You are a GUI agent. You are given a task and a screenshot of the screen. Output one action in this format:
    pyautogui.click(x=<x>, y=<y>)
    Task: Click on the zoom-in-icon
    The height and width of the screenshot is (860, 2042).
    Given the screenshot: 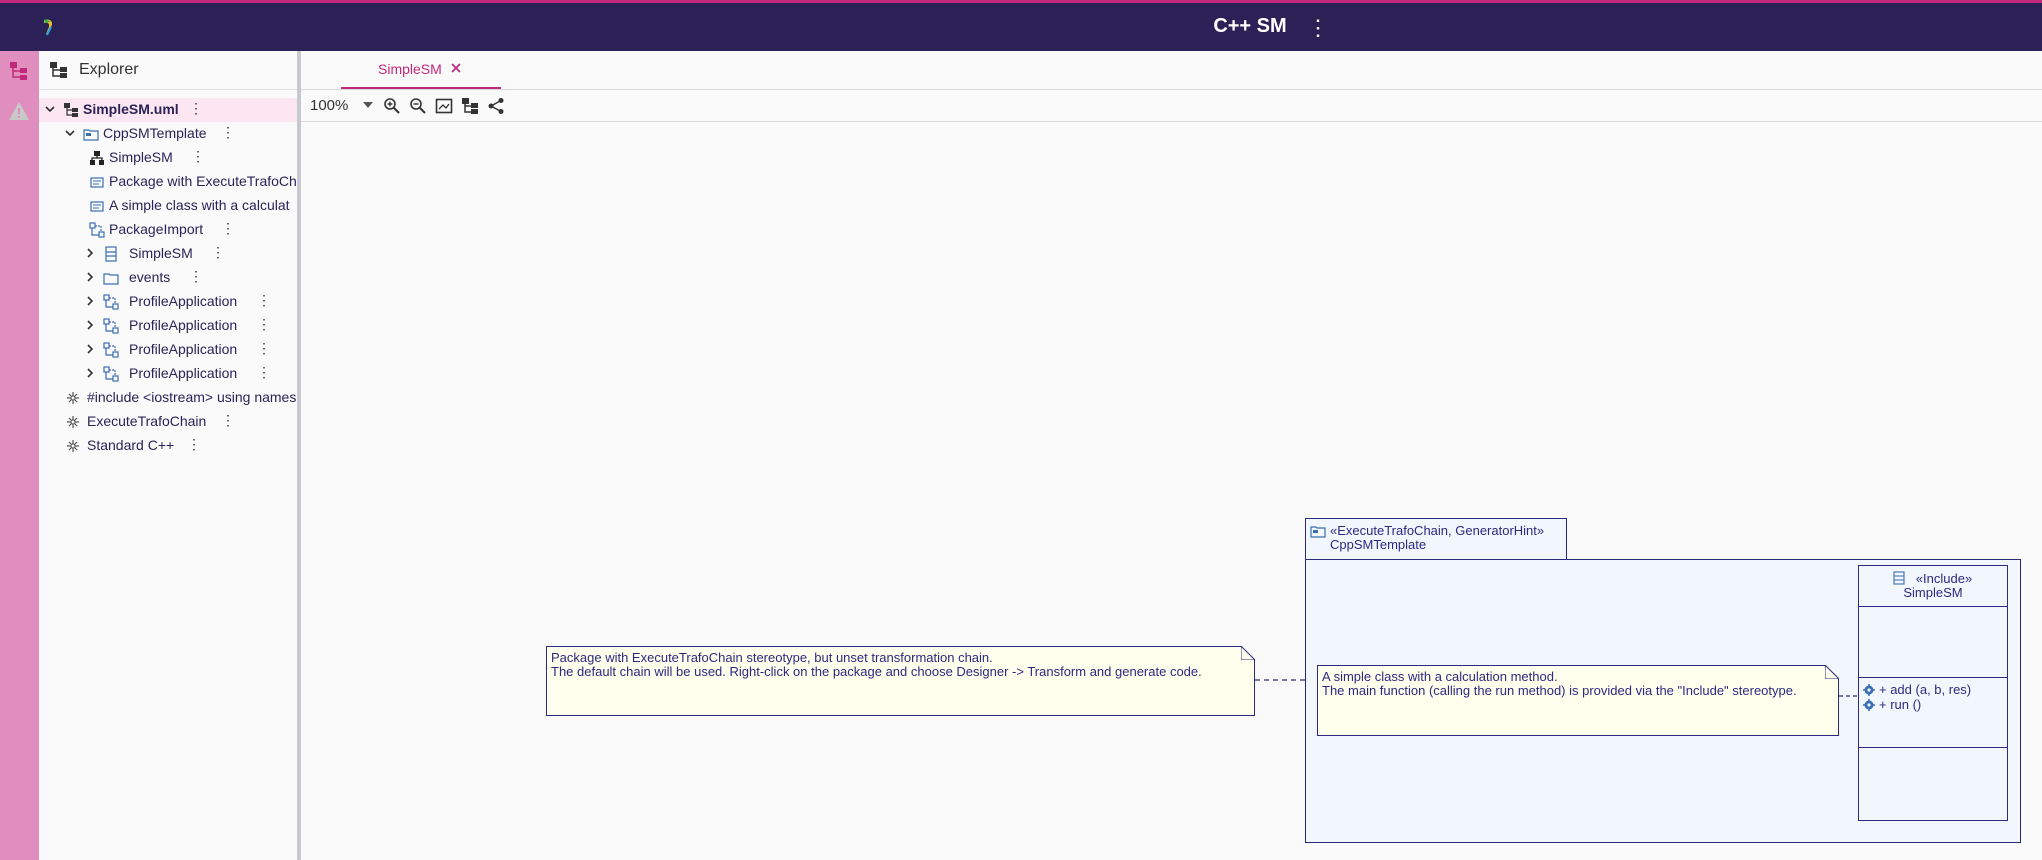 What is the action you would take?
    pyautogui.click(x=392, y=106)
    